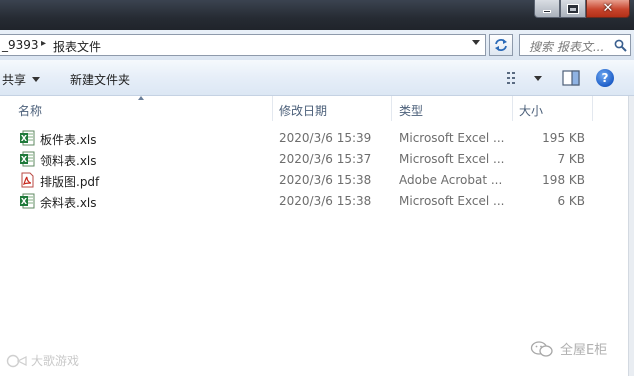  What do you see at coordinates (68, 203) in the screenshot?
I see `file-name: 余料表.xls` at bounding box center [68, 203].